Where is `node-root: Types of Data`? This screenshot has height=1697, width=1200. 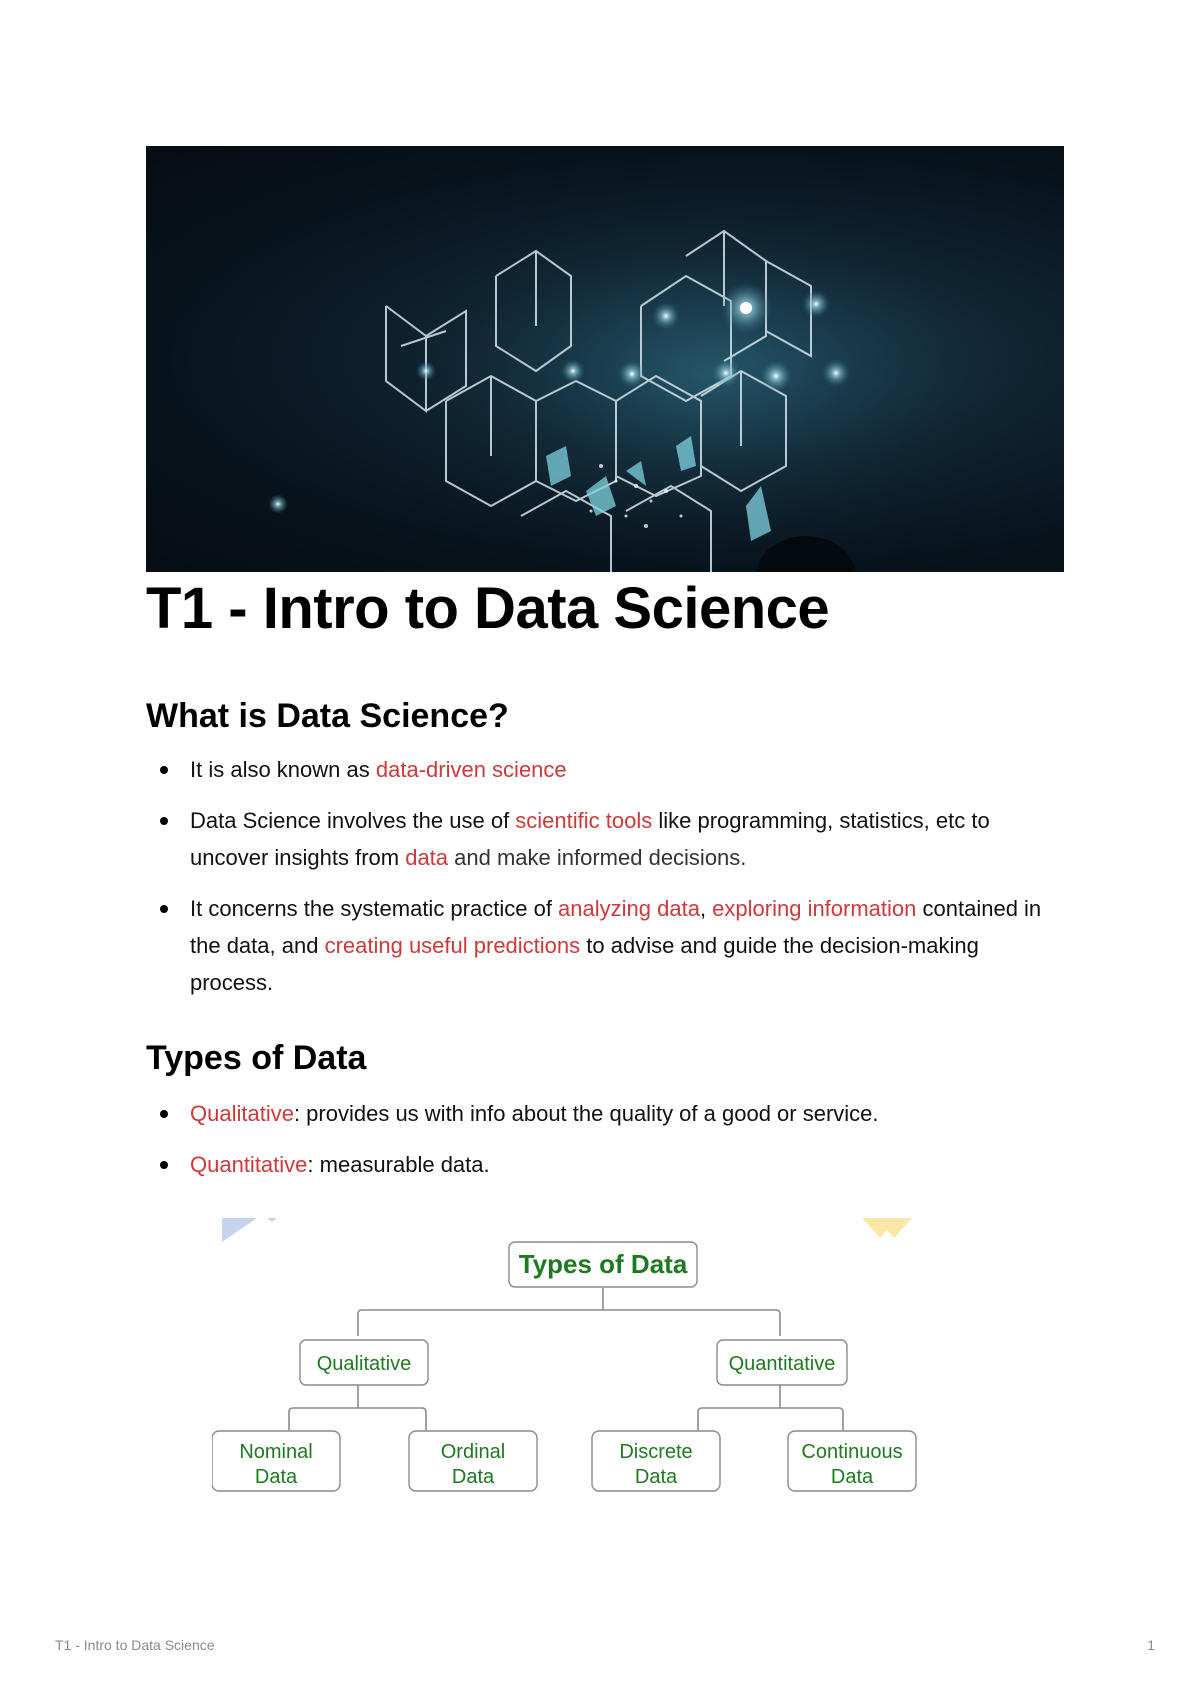
node-root: Types of Data is located at coordinates (603, 1264).